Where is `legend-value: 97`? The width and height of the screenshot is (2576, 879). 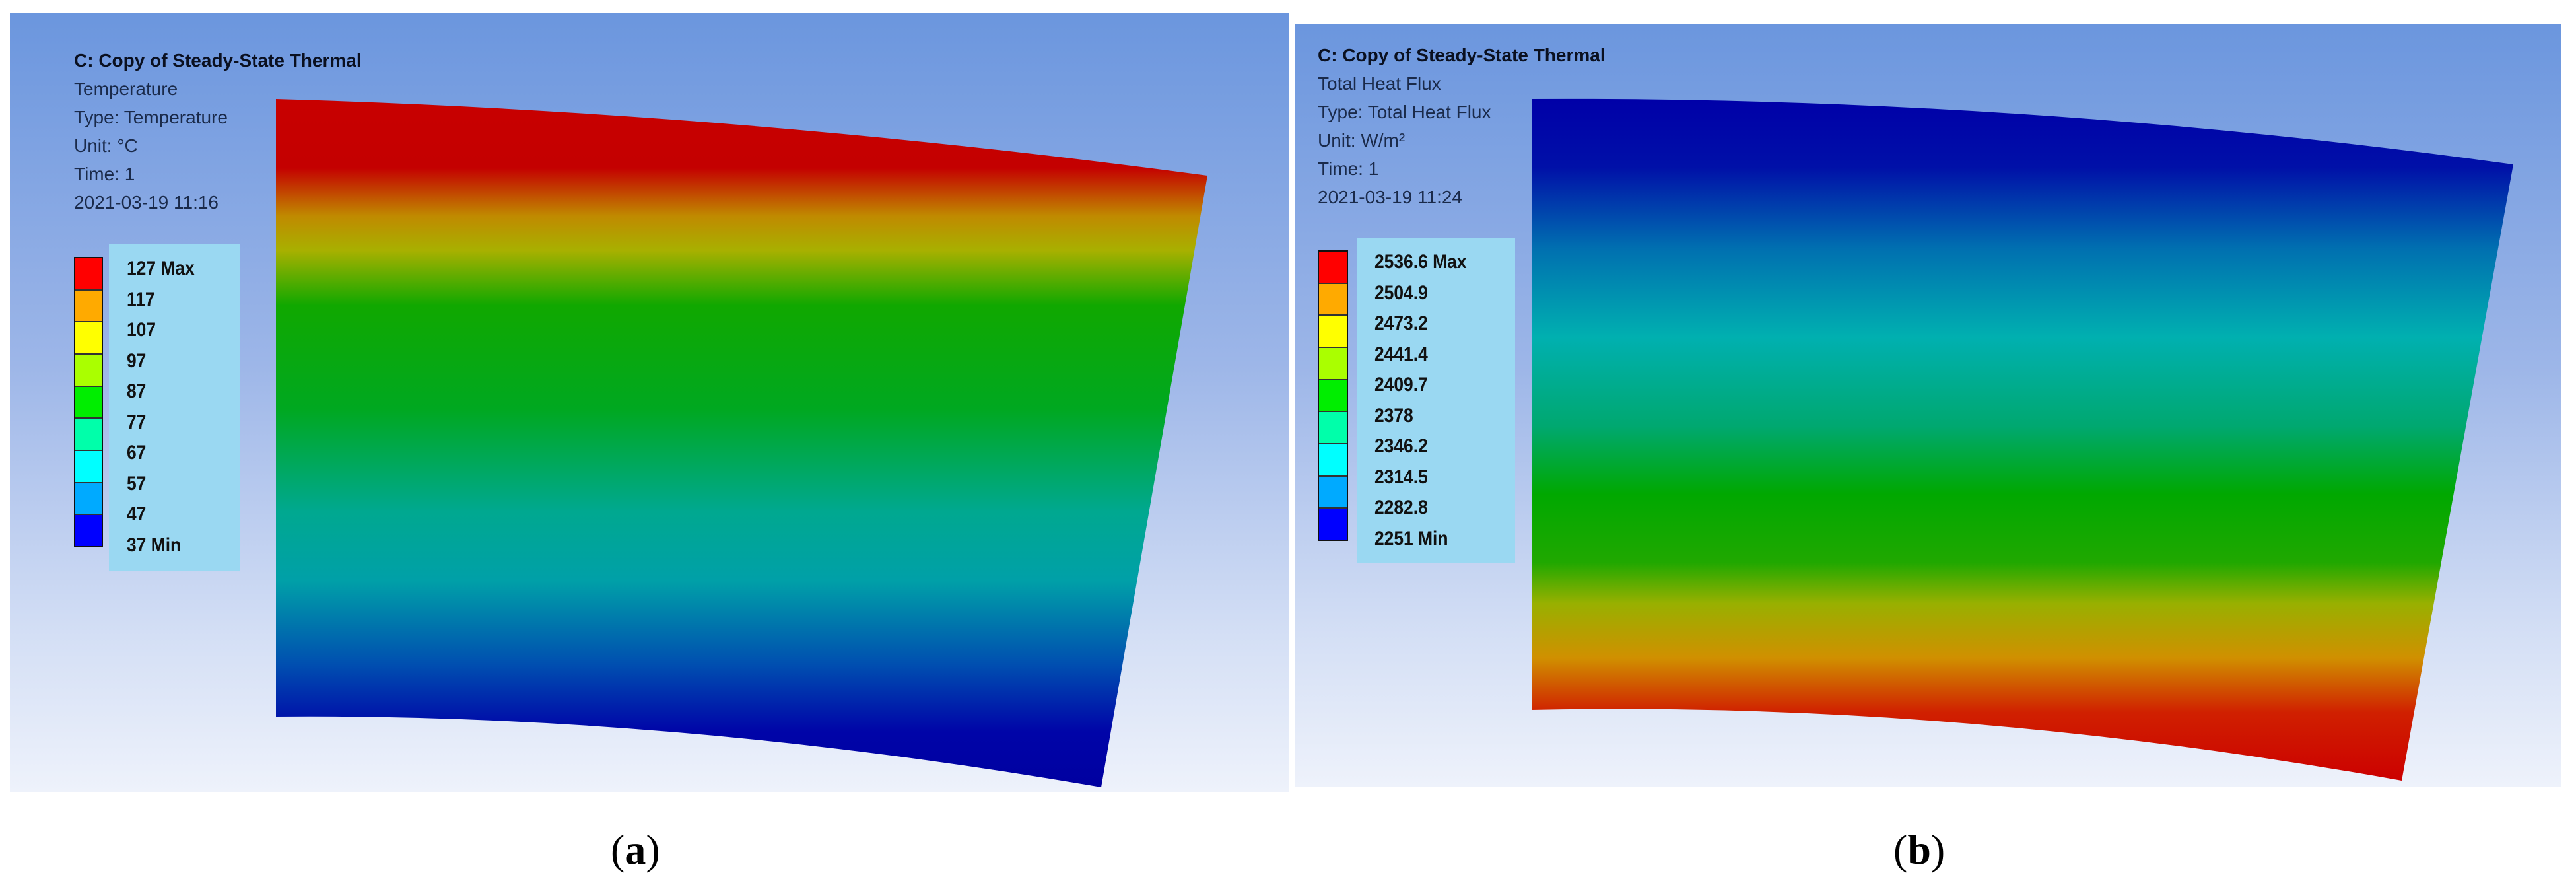 legend-value: 97 is located at coordinates (137, 360).